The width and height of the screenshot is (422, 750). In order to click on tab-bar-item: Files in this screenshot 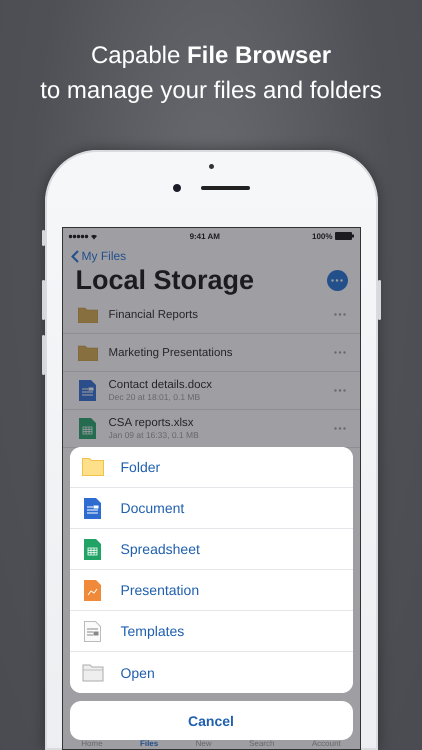, I will do `click(149, 744)`.